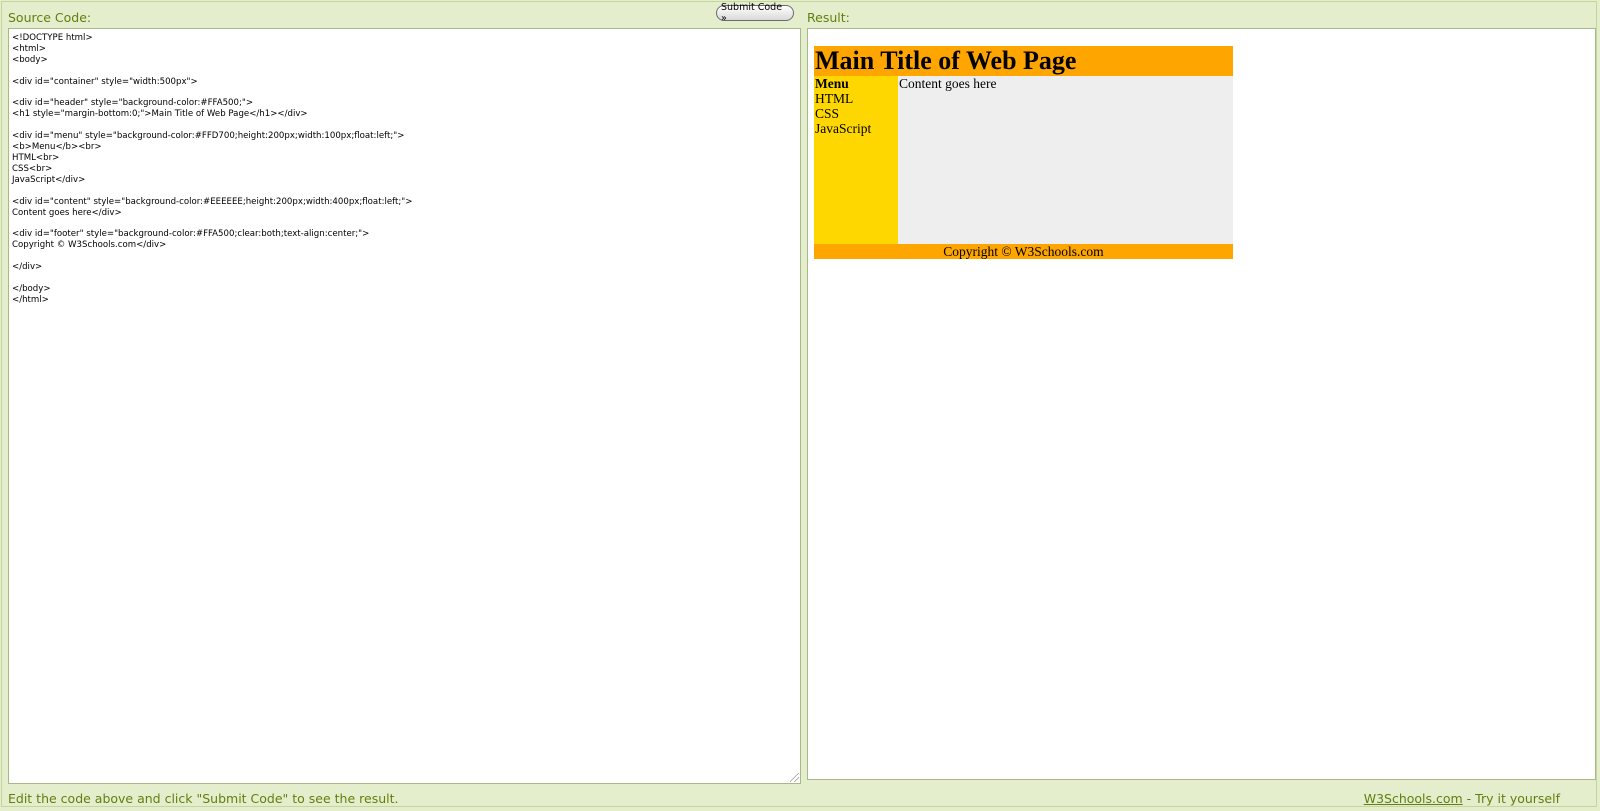 This screenshot has height=811, width=1600. What do you see at coordinates (50, 17) in the screenshot?
I see `source-code-label: Source Code:` at bounding box center [50, 17].